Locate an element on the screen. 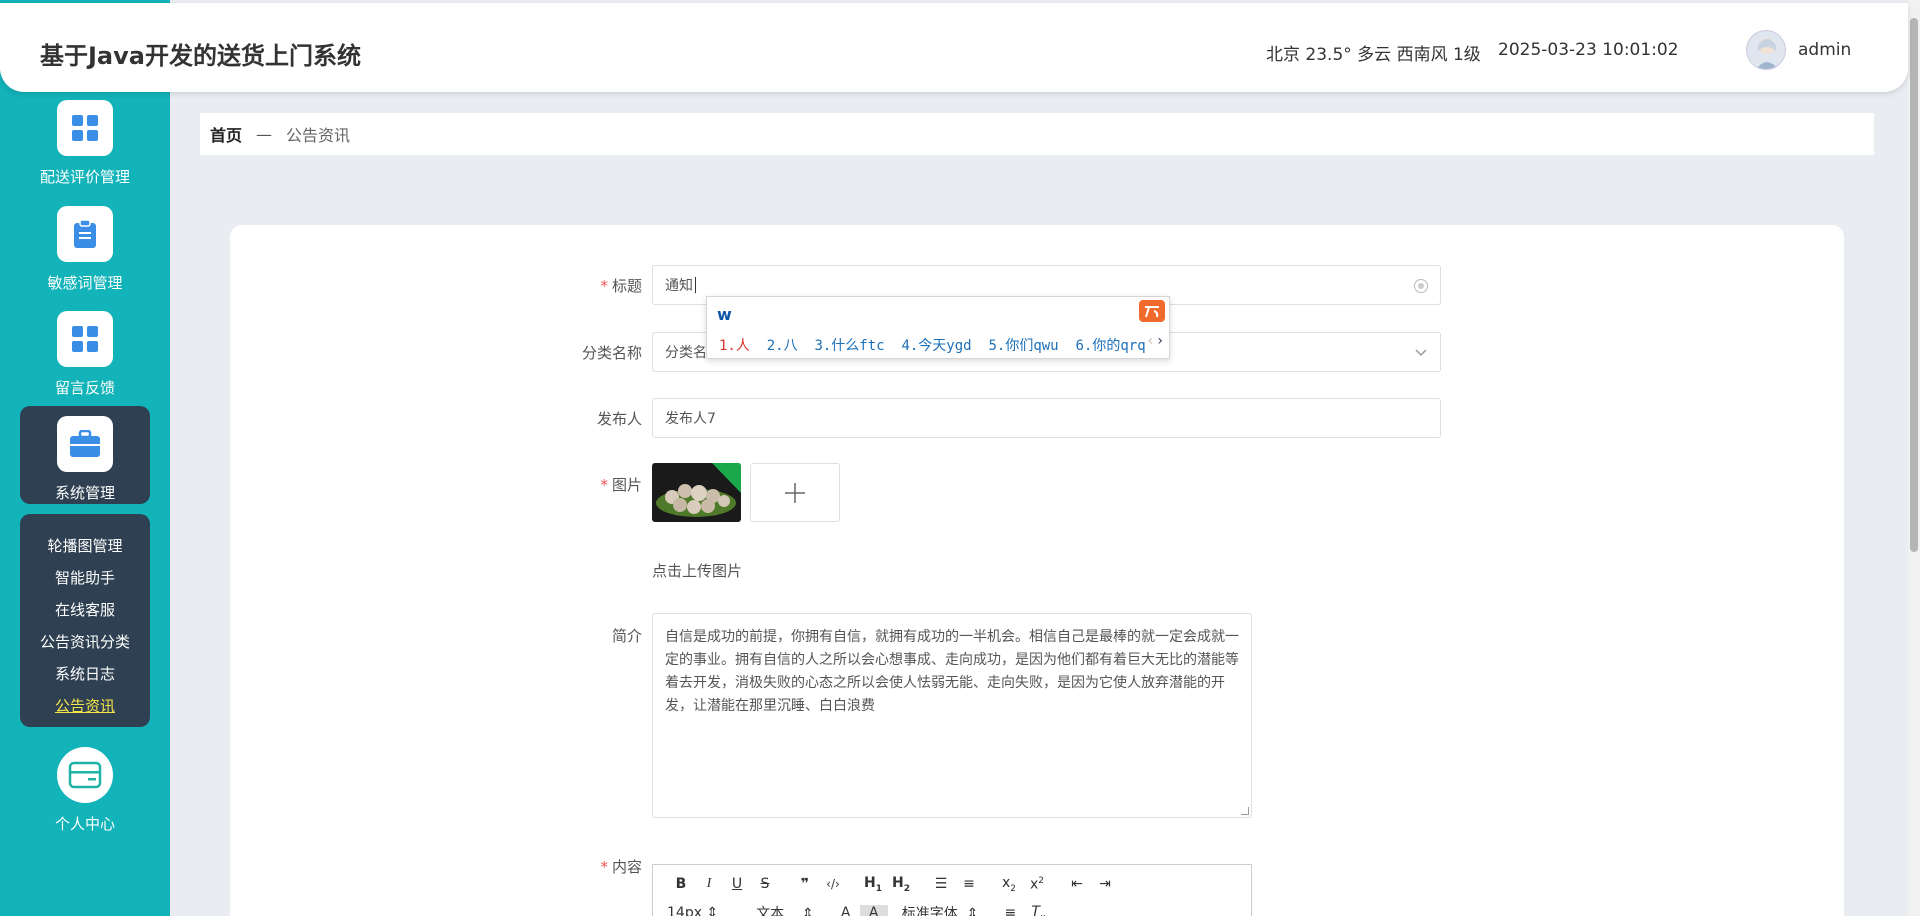 The height and width of the screenshot is (916, 1920). align-icon: ≡ is located at coordinates (1010, 910).